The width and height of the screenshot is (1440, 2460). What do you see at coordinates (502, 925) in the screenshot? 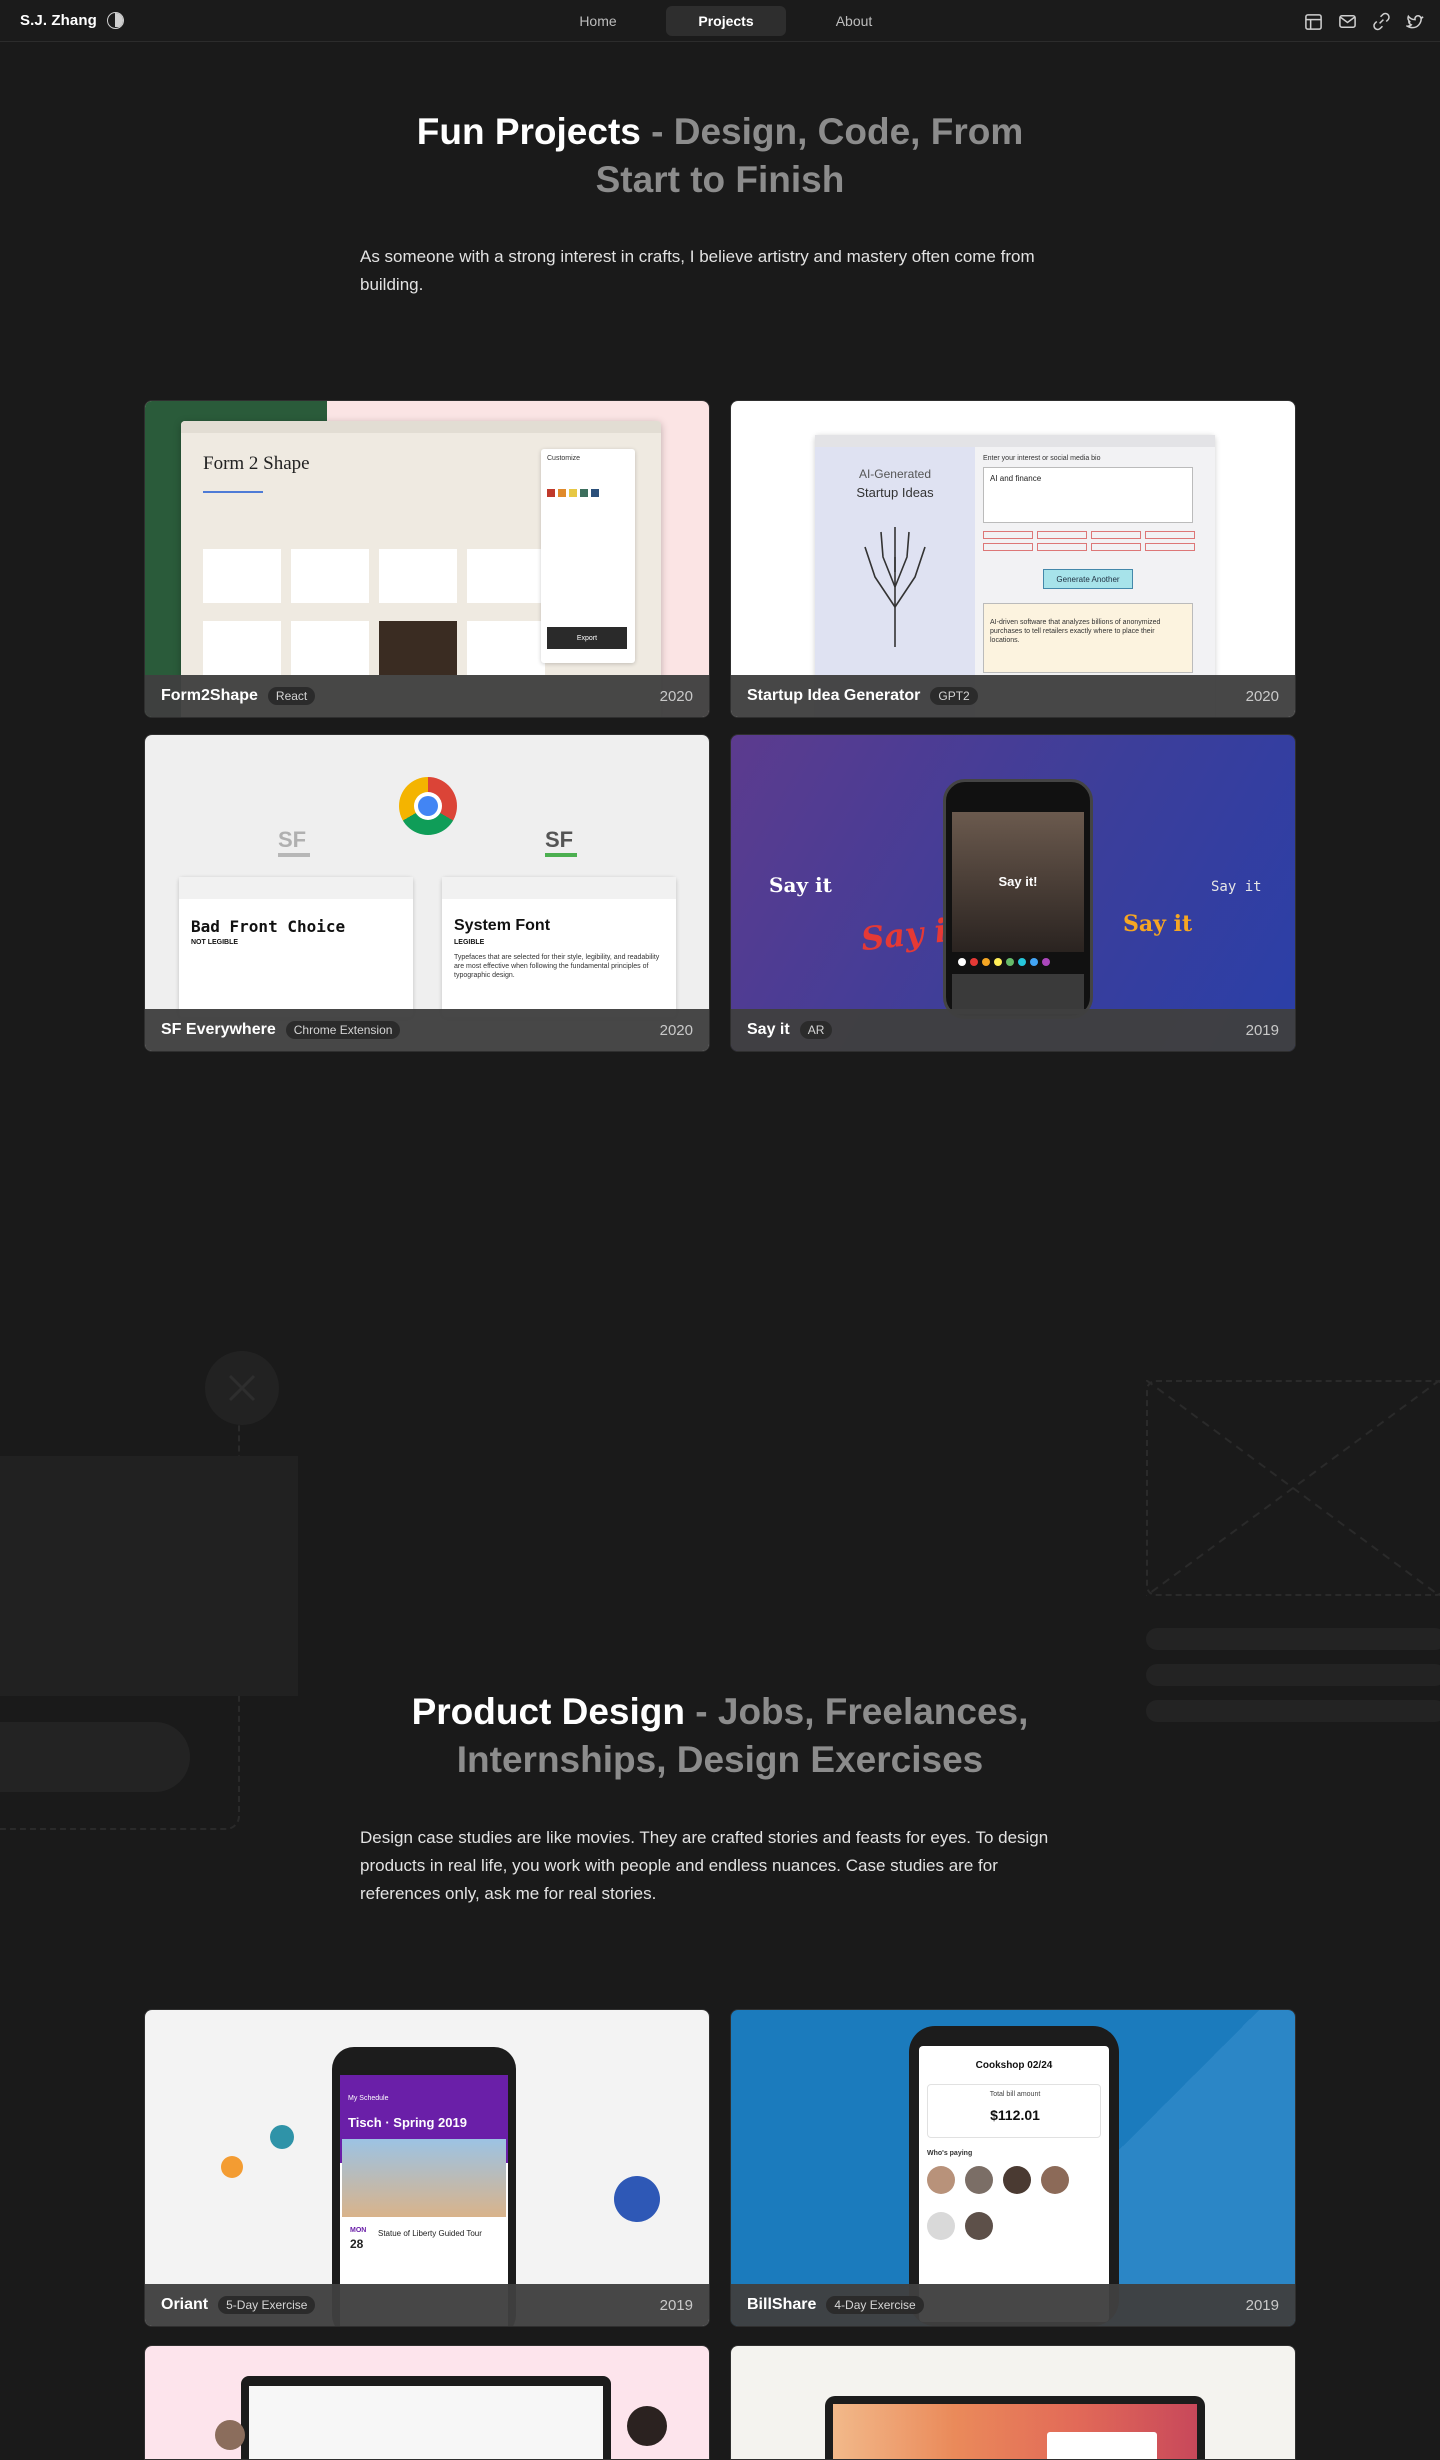
I see `sf-system-title: System Font` at bounding box center [502, 925].